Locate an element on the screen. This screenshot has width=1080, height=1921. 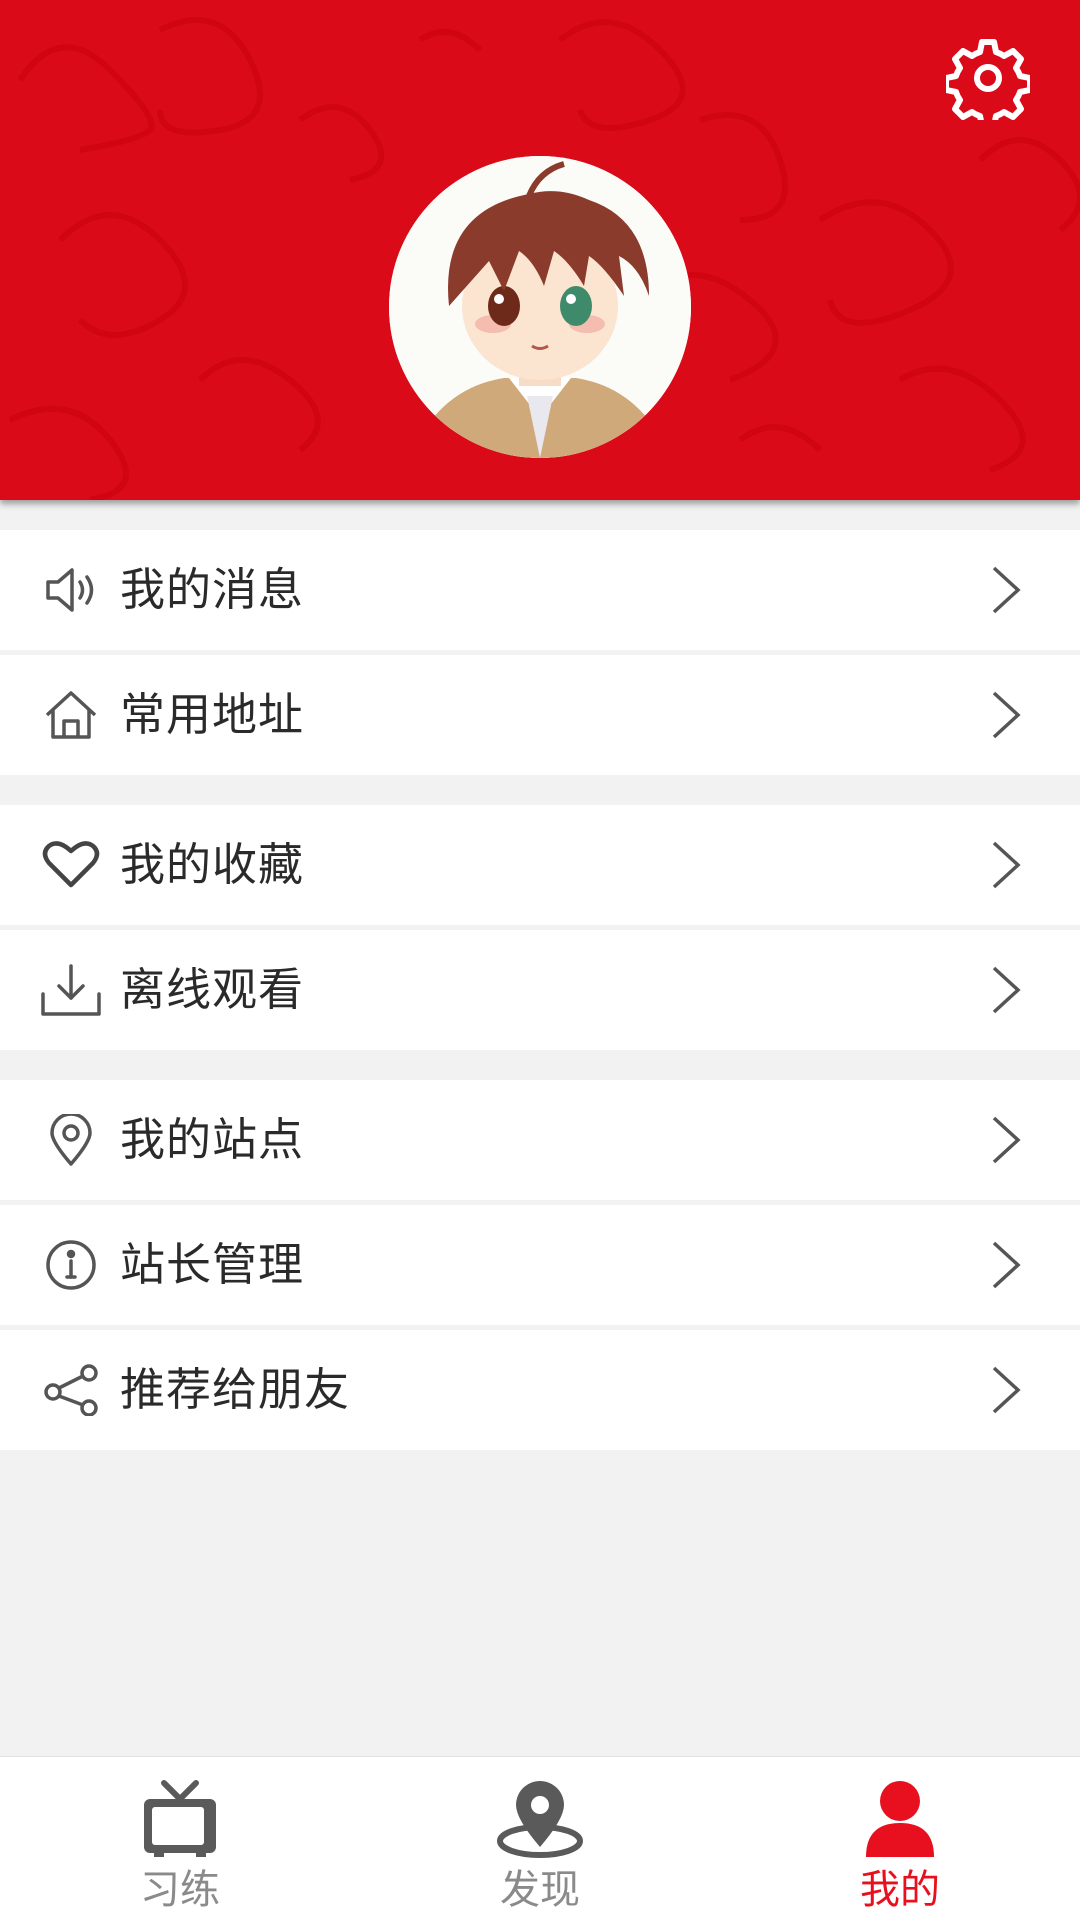
share-icon is located at coordinates (71, 1390).